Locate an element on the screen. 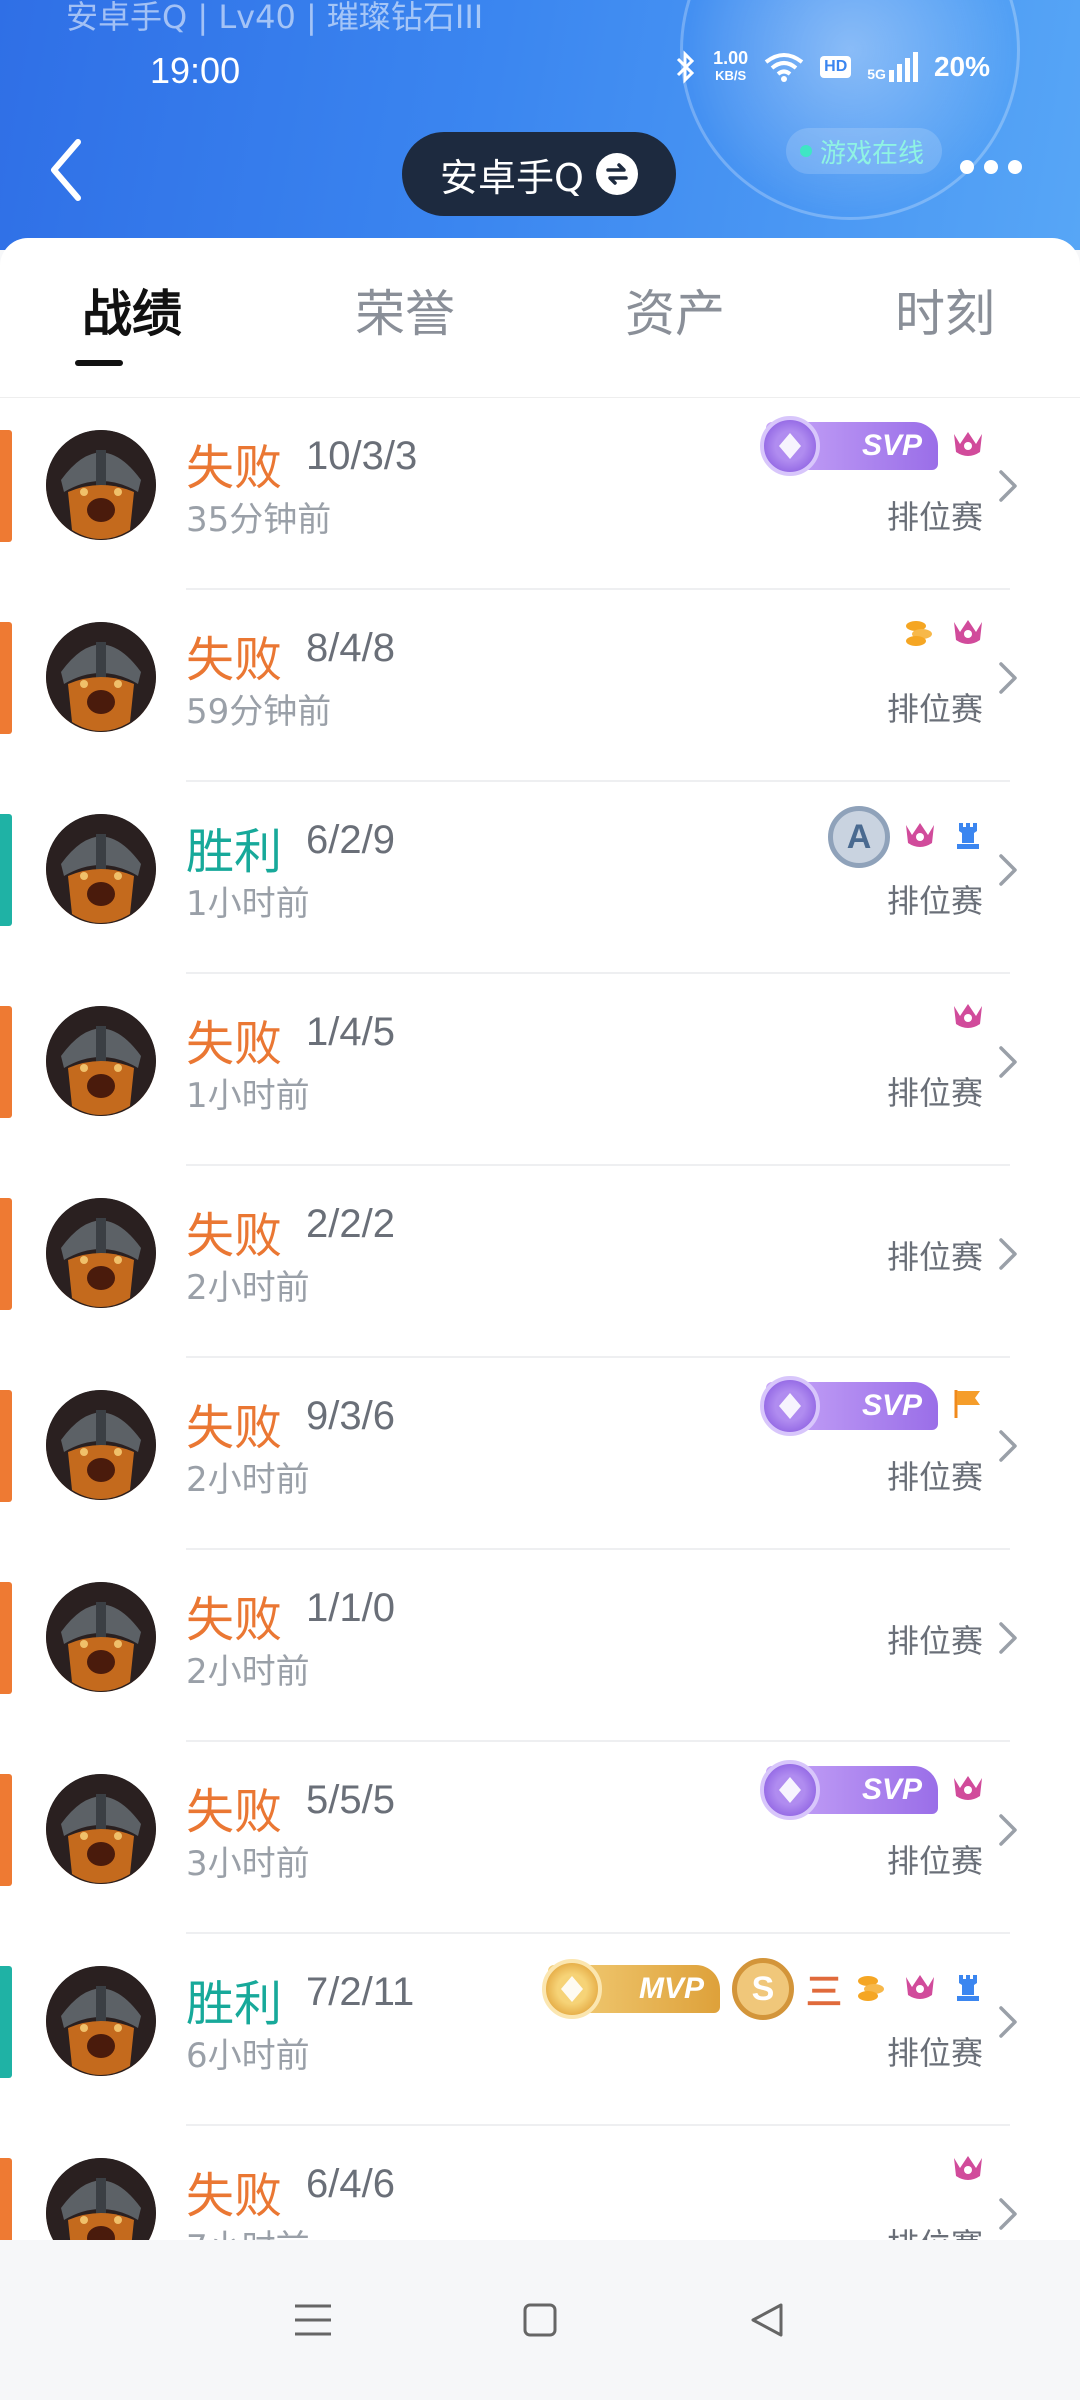 This screenshot has width=1080, height=2400. network-speed-value: 1.00 is located at coordinates (731, 58).